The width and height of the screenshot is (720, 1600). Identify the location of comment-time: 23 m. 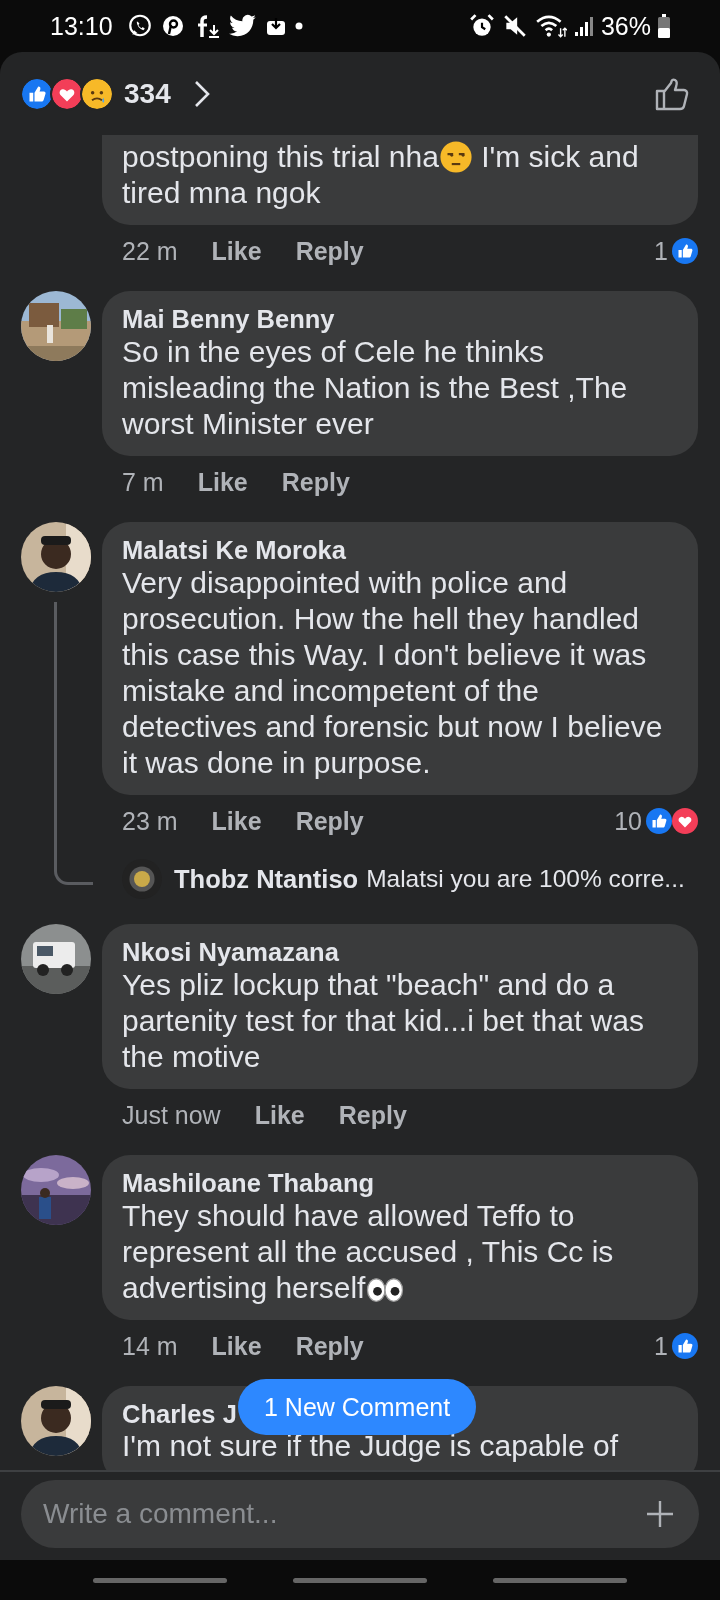
(150, 821).